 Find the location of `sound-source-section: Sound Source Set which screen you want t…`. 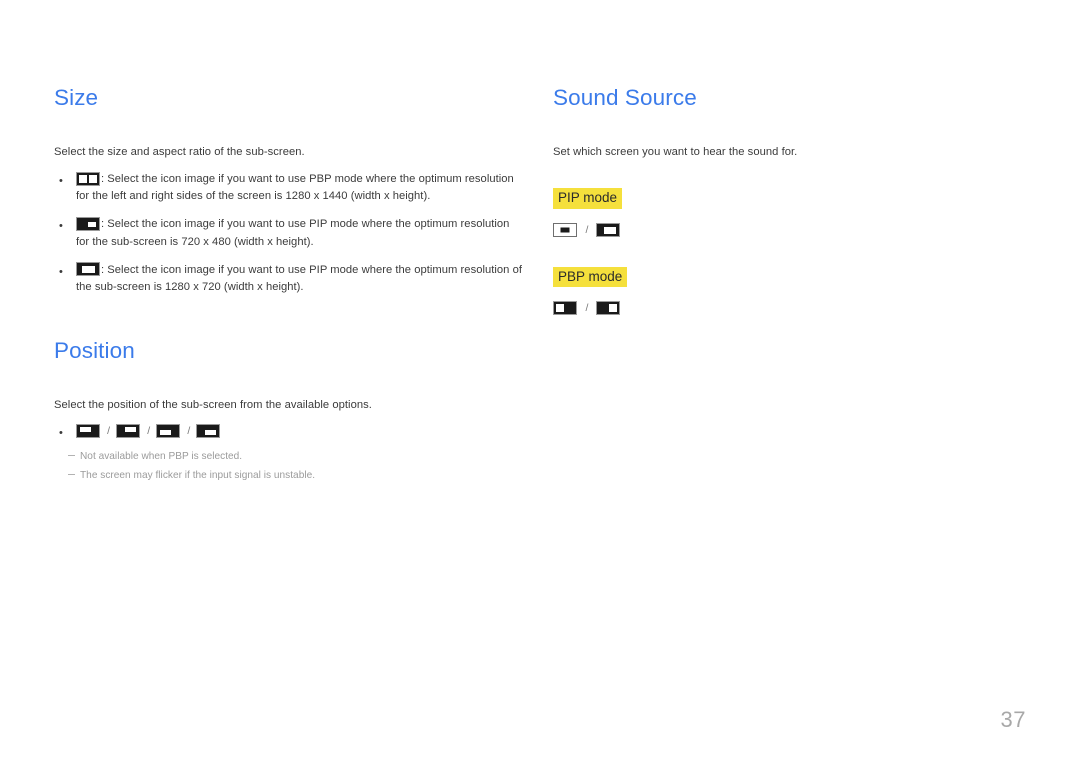

sound-source-section: Sound Source Set which screen you want t… is located at coordinates (787, 201).